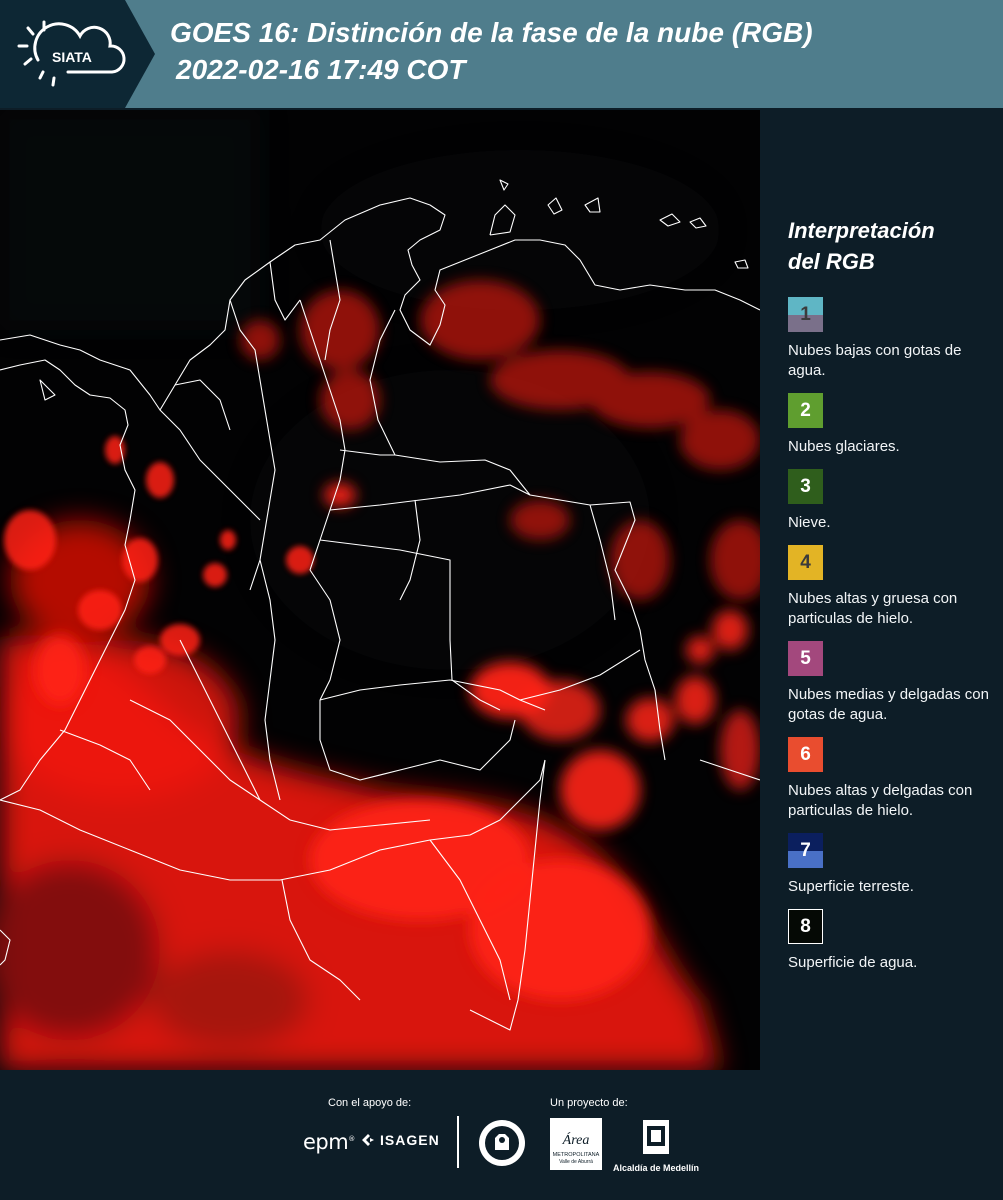 The width and height of the screenshot is (1003, 1200). Describe the element at coordinates (368, 1140) in the screenshot. I see `isagen-mark-icon` at that location.